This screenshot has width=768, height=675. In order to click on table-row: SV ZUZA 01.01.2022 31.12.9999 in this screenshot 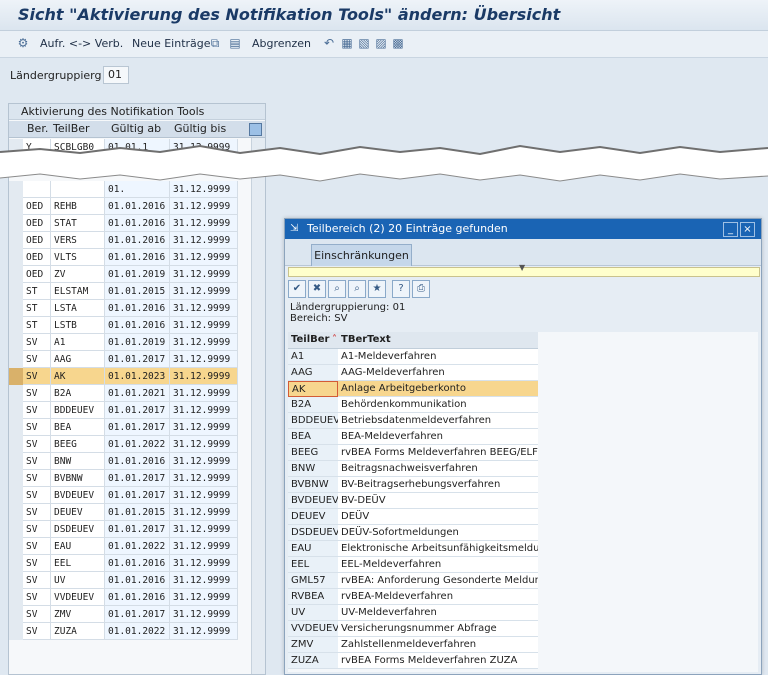, I will do `click(137, 631)`.